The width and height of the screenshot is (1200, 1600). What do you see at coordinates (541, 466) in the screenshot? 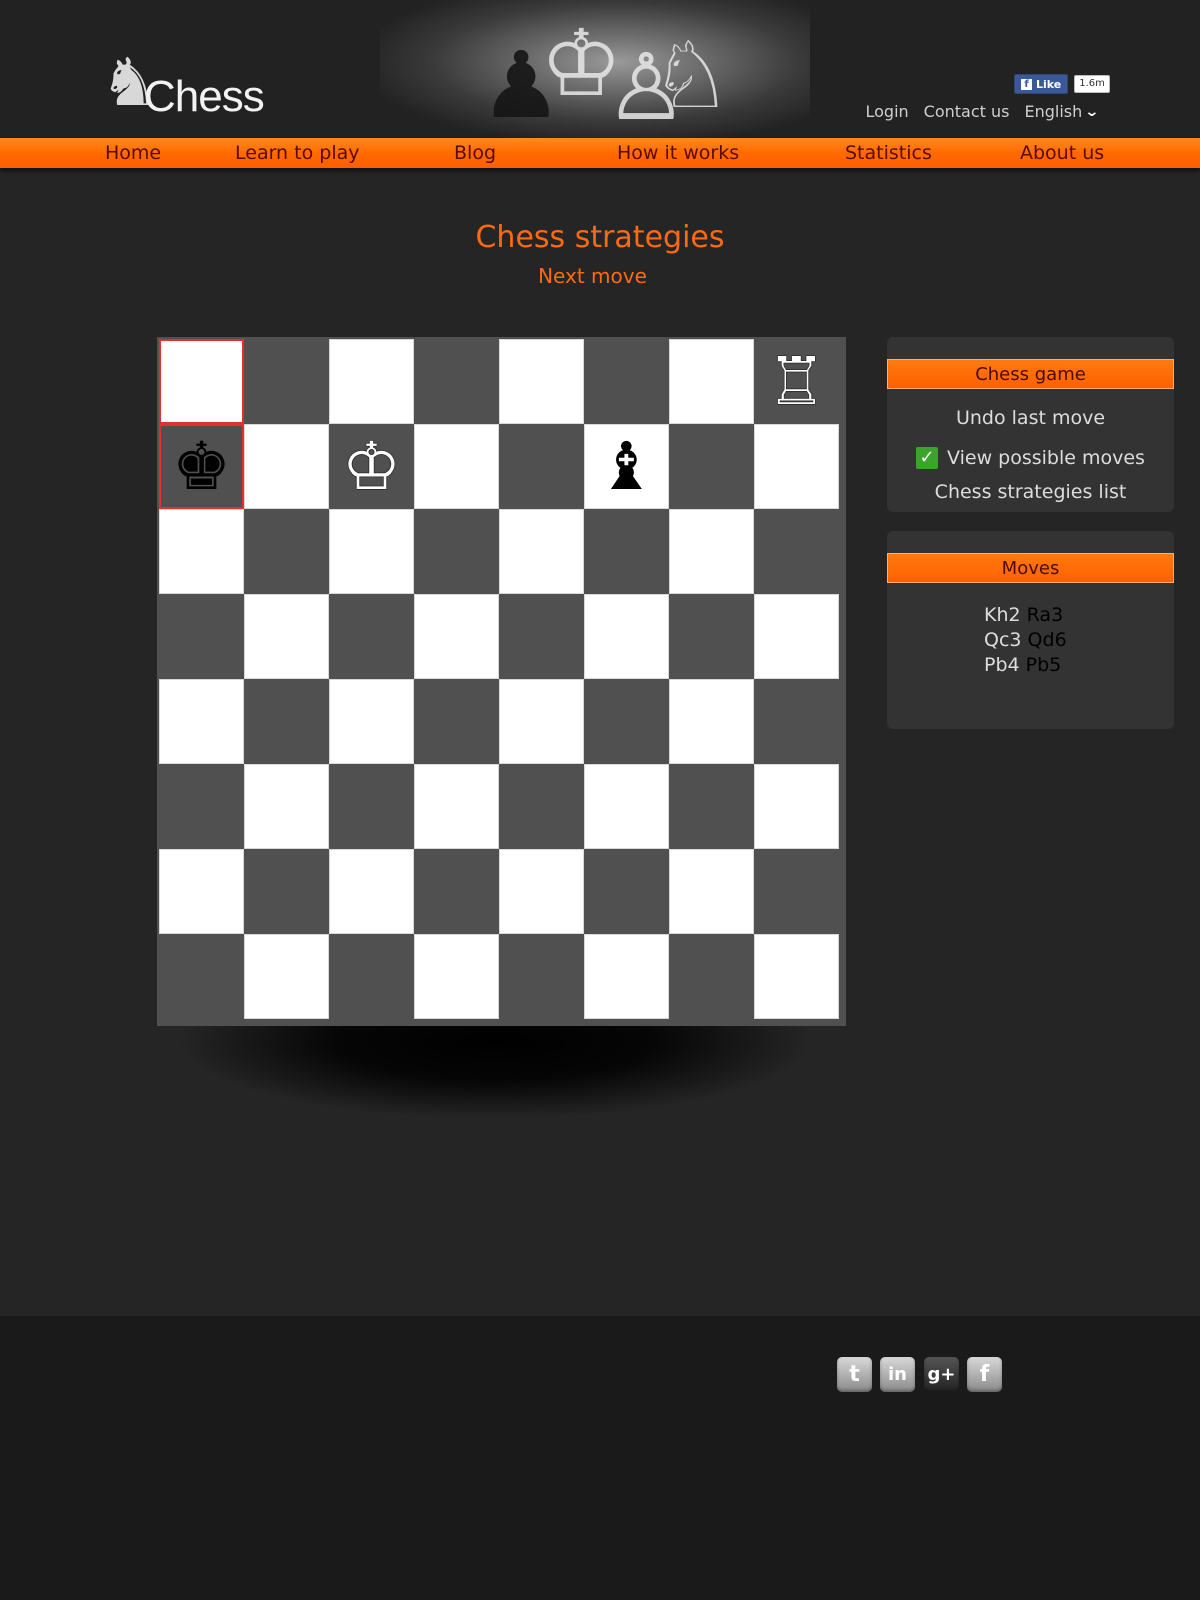
I see `square-e7` at bounding box center [541, 466].